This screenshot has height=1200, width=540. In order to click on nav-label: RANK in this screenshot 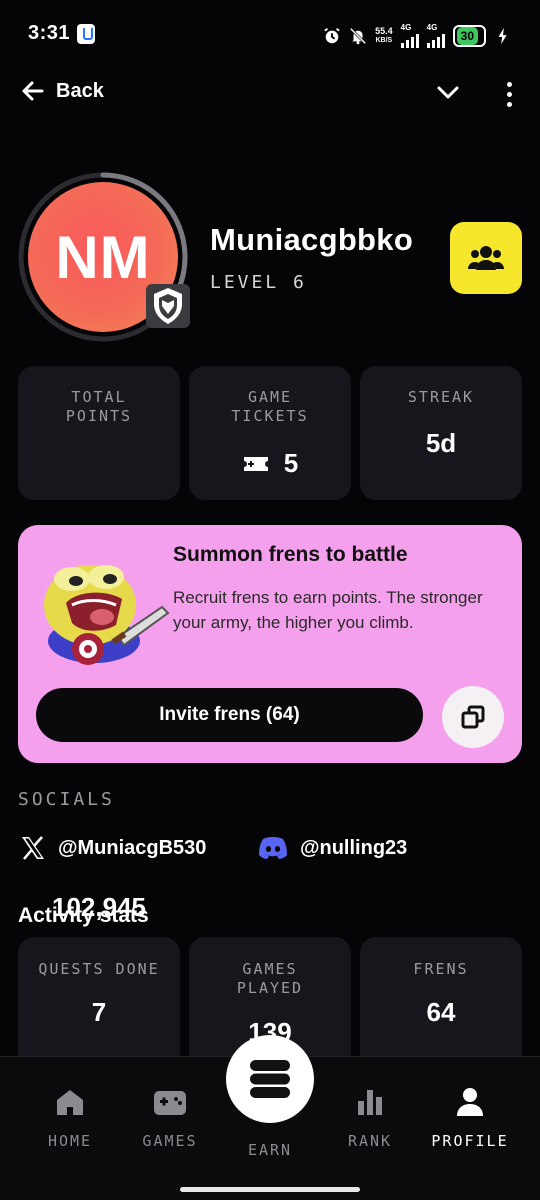, I will do `click(370, 1141)`.